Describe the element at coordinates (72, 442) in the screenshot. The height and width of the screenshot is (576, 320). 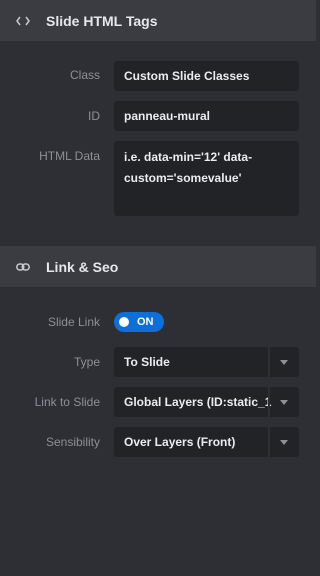
I see `sensibility-label: Sensibility` at that location.